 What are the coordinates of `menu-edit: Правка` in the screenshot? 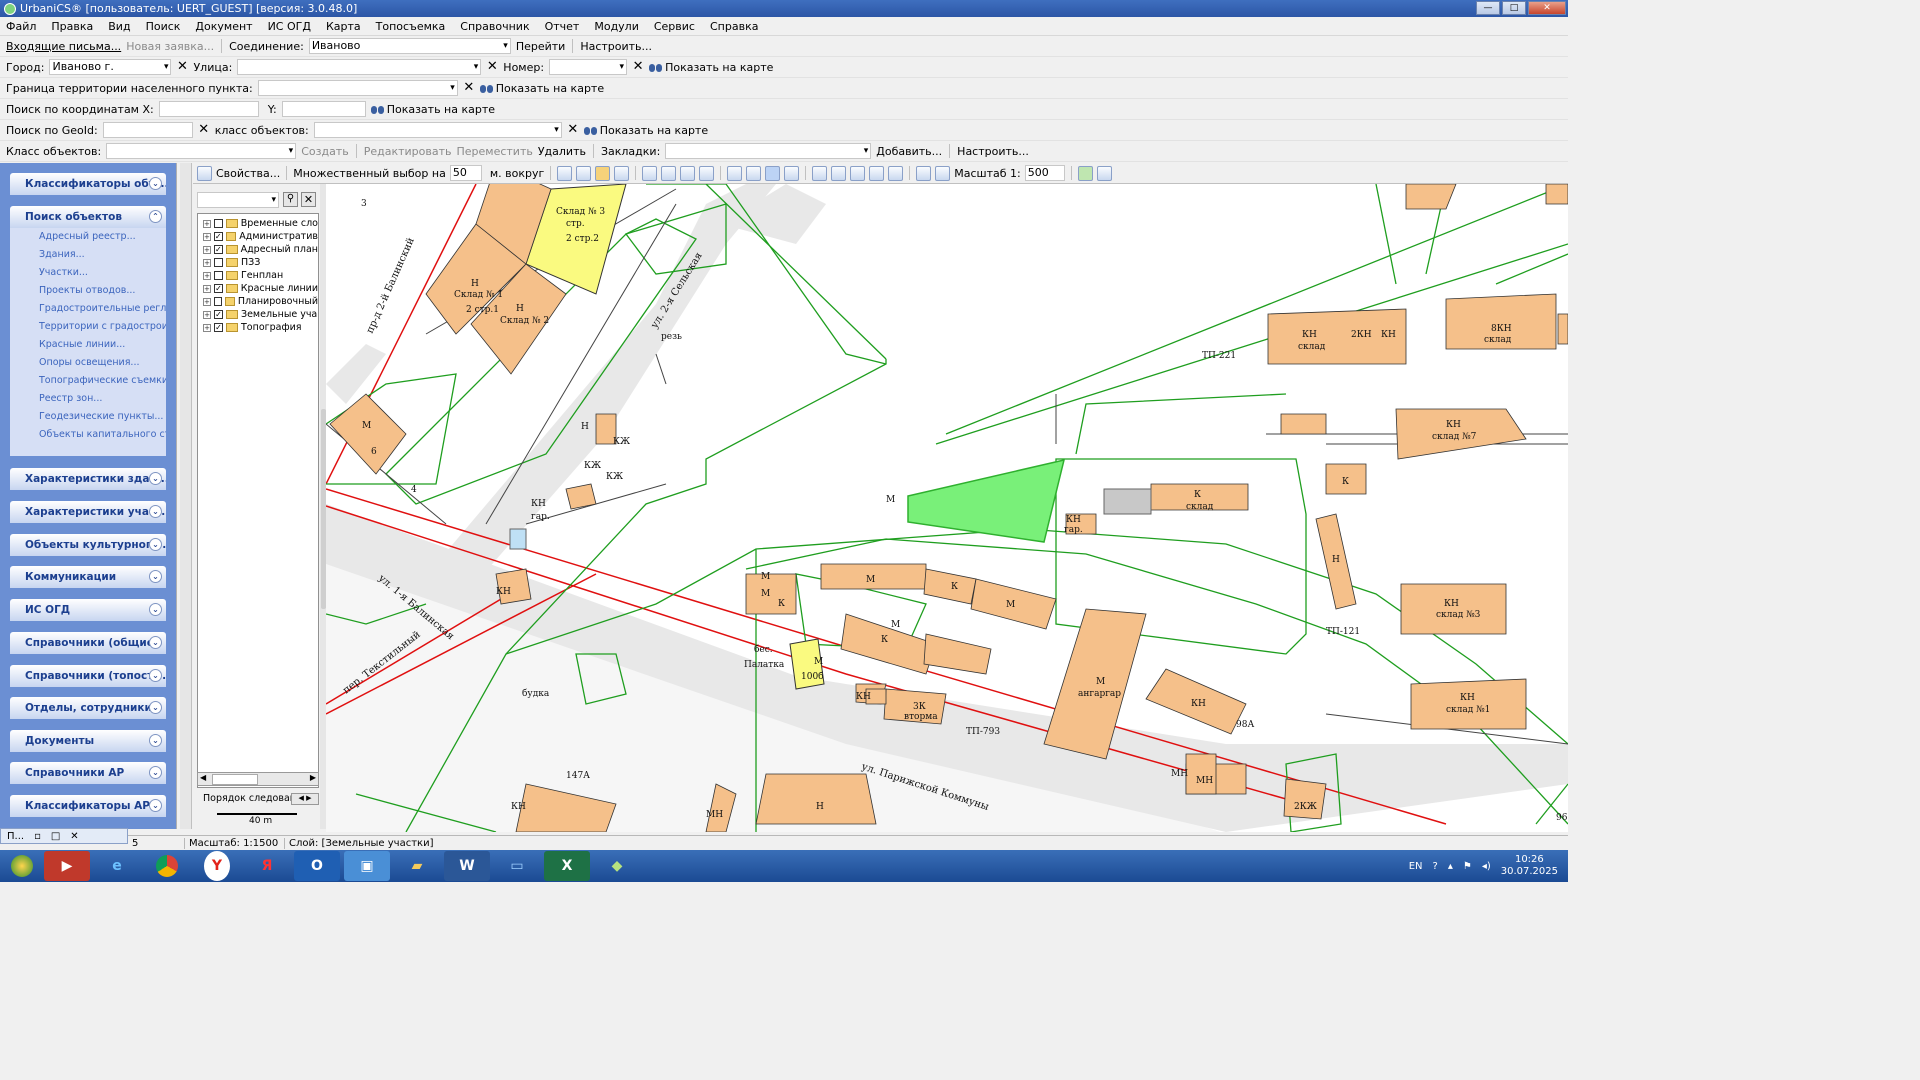 It's located at (72, 26).